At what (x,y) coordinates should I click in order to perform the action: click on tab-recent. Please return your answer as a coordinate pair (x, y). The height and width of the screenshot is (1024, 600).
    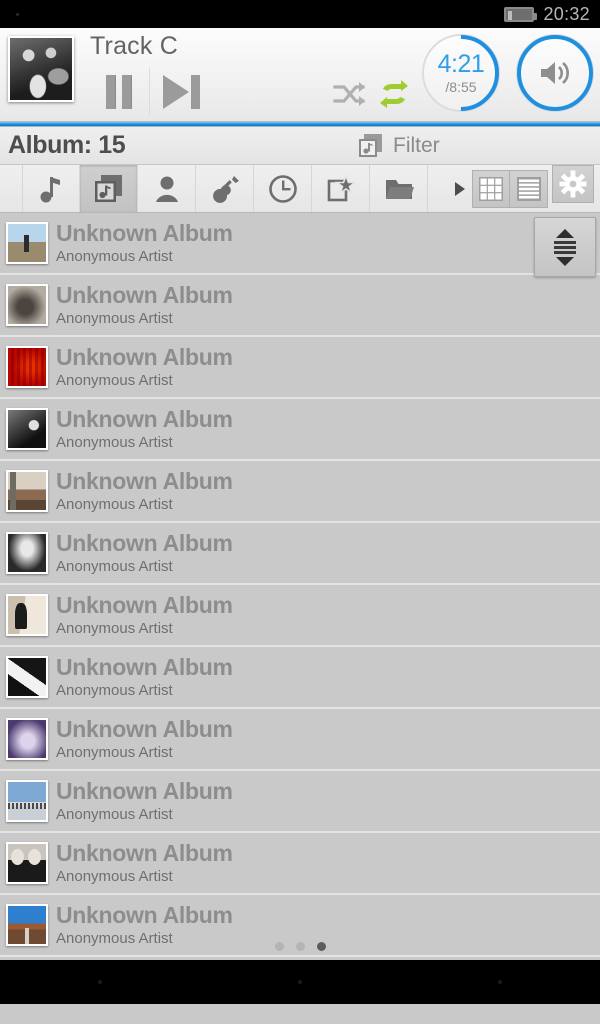
    Looking at the image, I should click on (283, 188).